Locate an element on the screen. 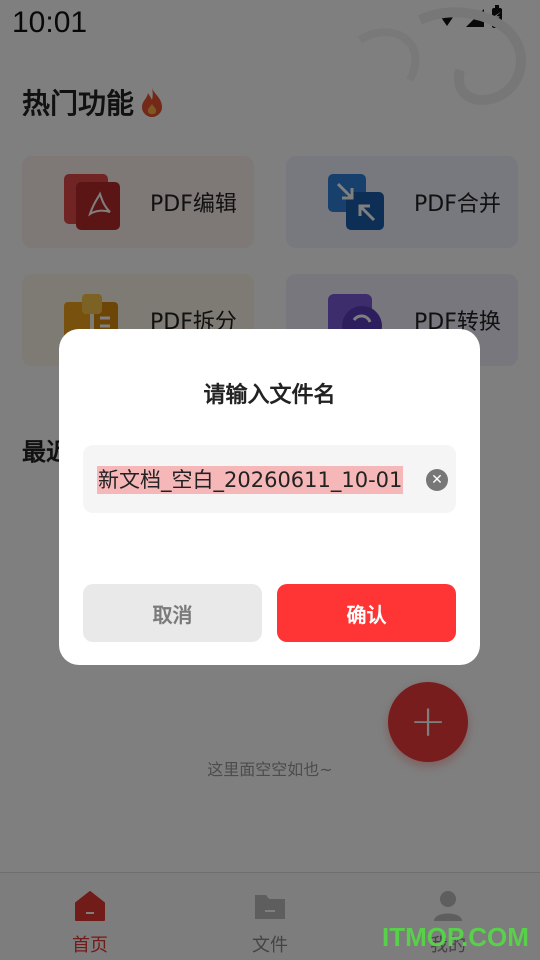 This screenshot has width=540, height=960. clear-input-button: ✕ is located at coordinates (437, 480).